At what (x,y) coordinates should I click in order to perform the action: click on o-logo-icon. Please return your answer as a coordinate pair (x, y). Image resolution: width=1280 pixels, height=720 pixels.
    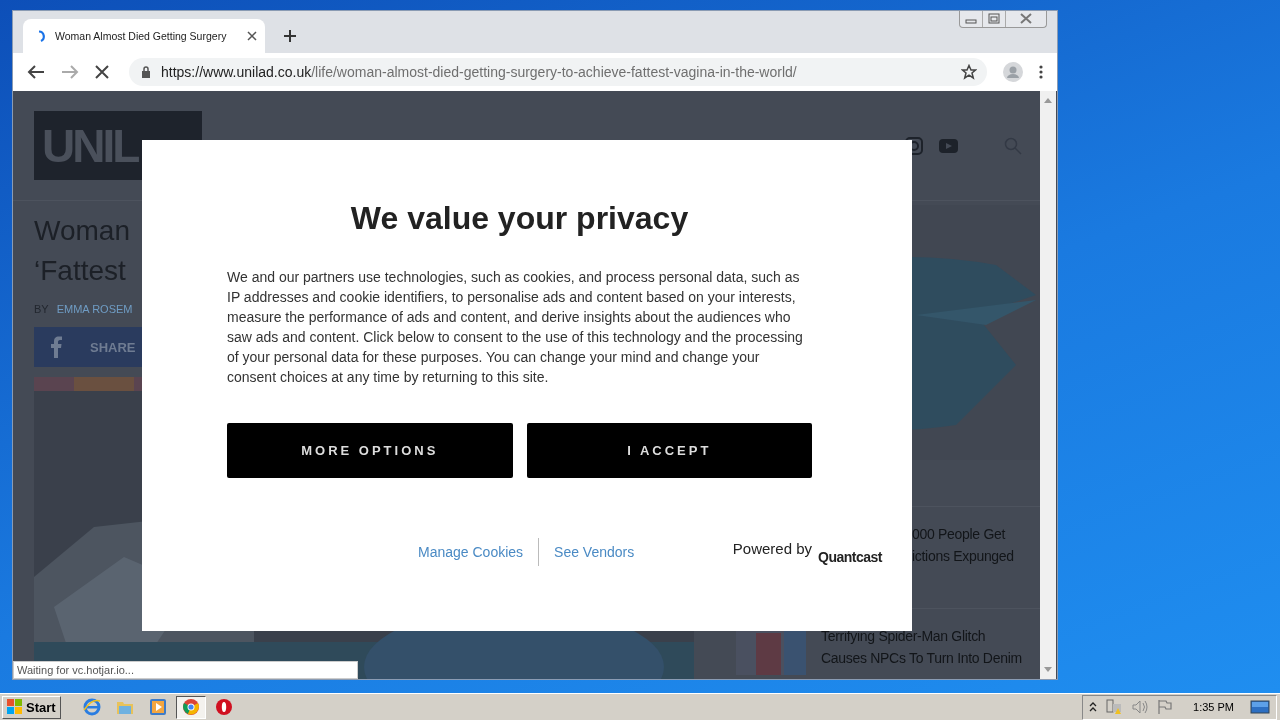
    Looking at the image, I should click on (223, 707).